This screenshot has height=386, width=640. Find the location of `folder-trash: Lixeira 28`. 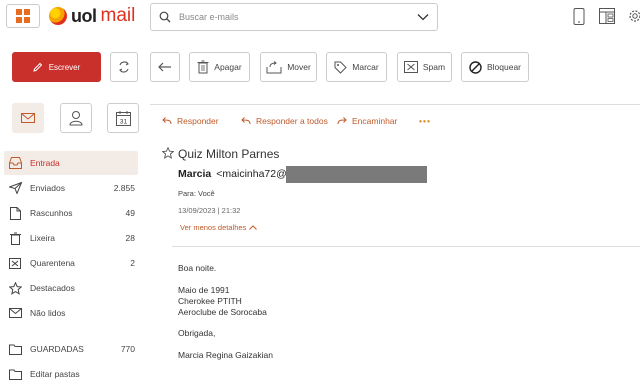

folder-trash: Lixeira 28 is located at coordinates (71, 238).